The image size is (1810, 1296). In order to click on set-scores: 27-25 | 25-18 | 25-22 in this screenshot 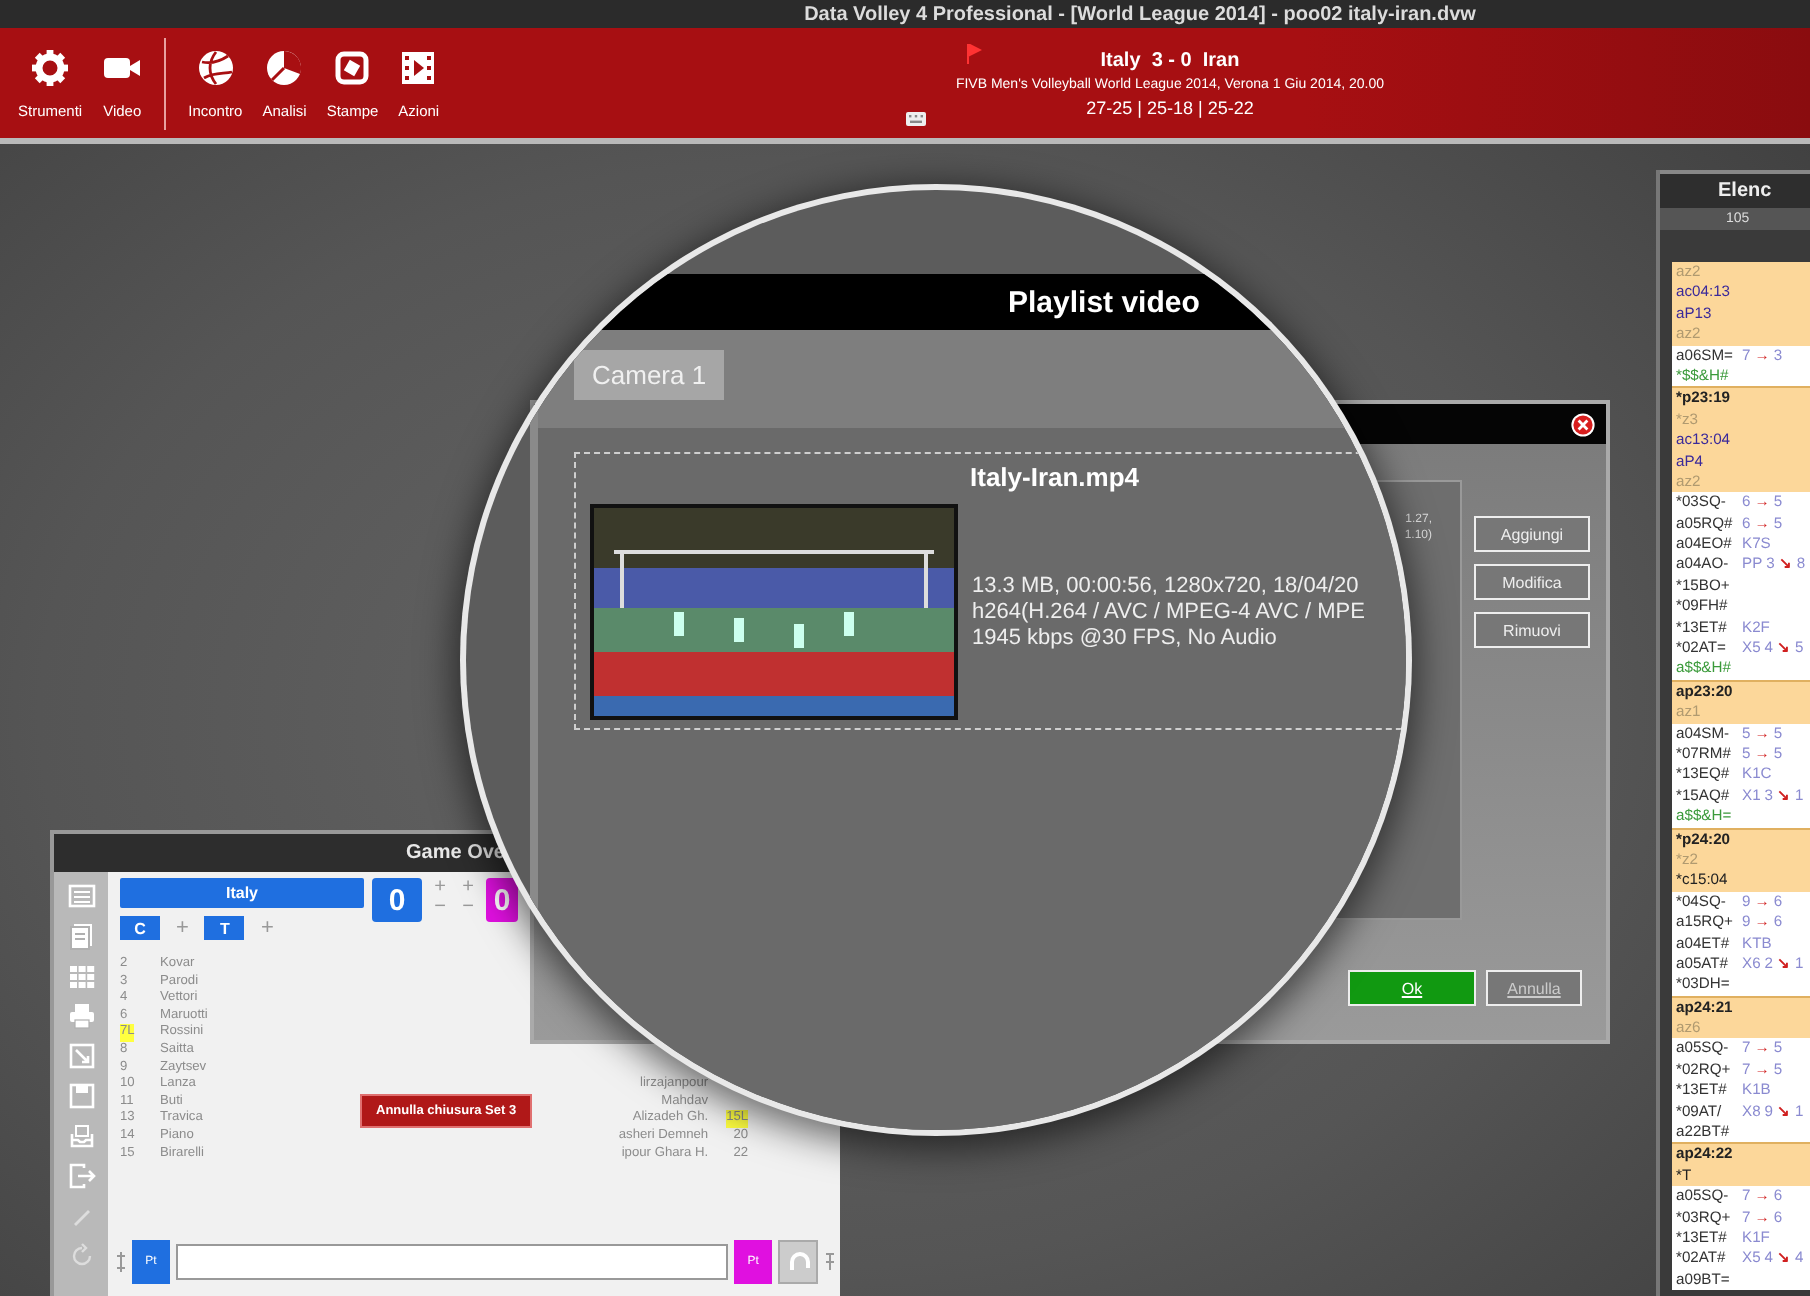, I will do `click(1170, 107)`.